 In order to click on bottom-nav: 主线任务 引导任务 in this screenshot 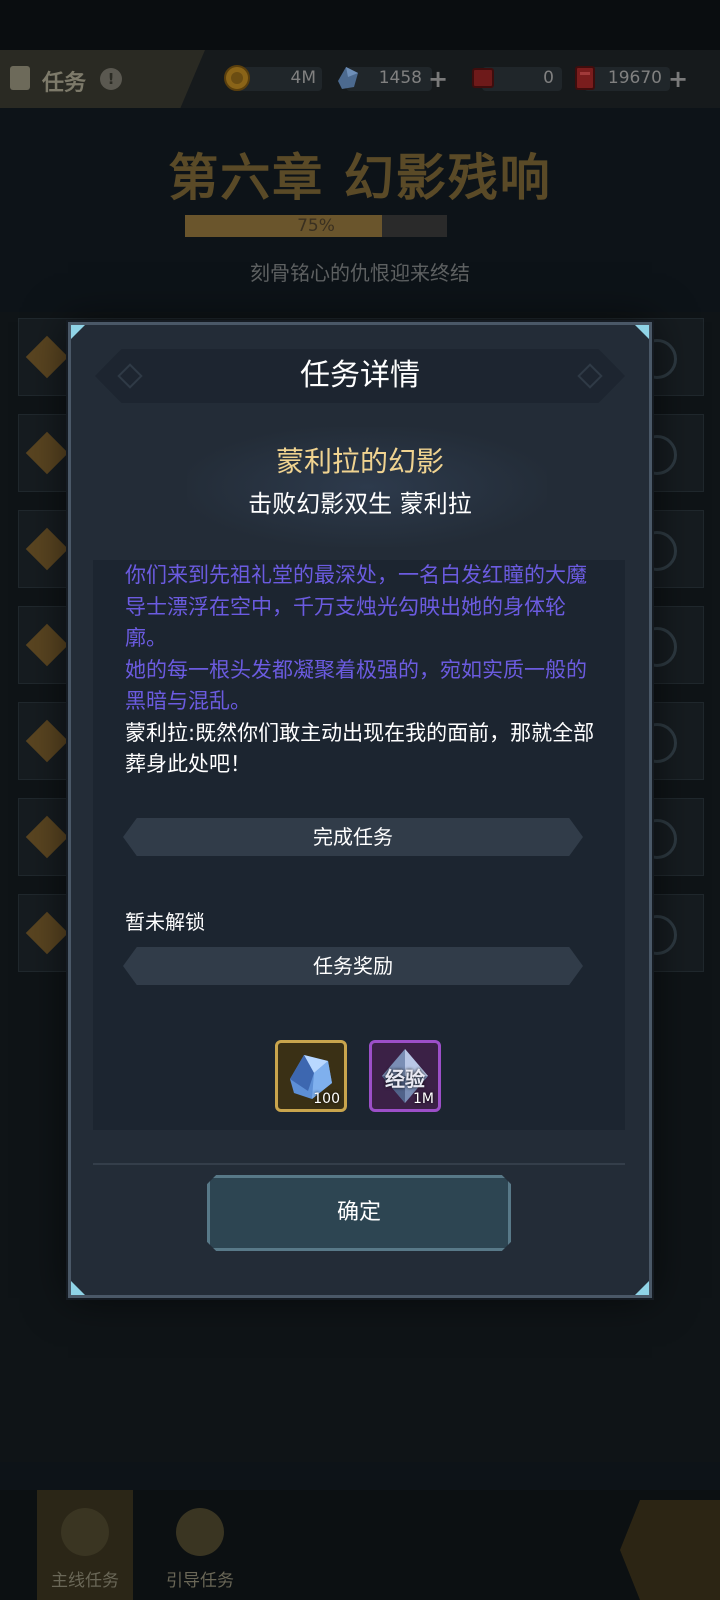, I will do `click(360, 1545)`.